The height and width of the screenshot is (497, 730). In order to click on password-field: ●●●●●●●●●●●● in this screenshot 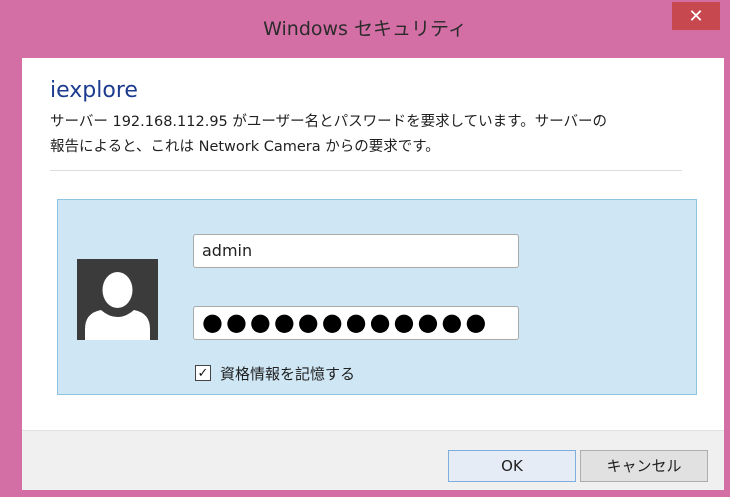, I will do `click(356, 323)`.